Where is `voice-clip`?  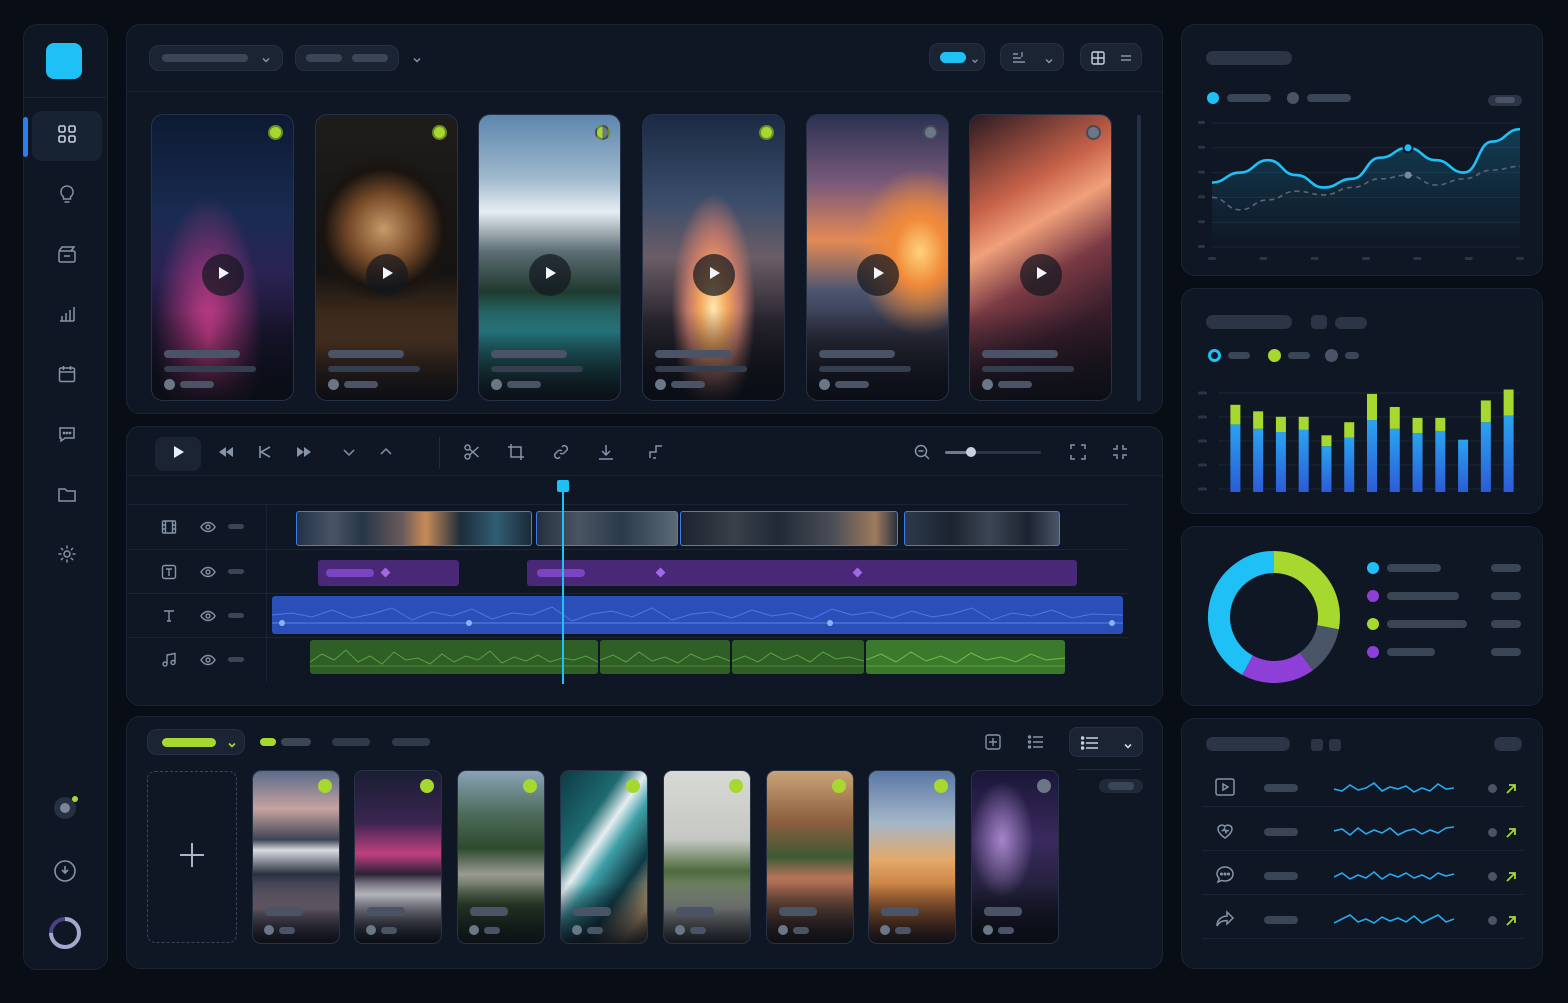 voice-clip is located at coordinates (697, 615).